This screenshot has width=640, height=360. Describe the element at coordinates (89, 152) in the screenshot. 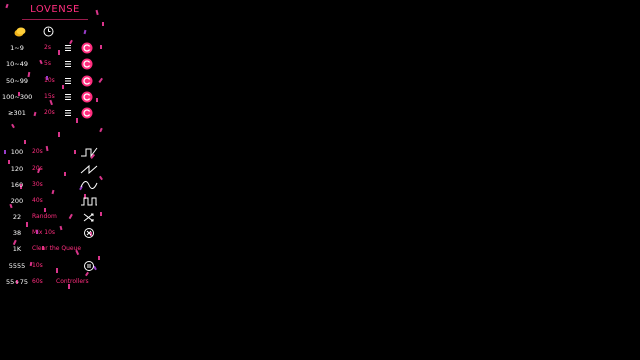

I see `pulse-wave-icon` at that location.